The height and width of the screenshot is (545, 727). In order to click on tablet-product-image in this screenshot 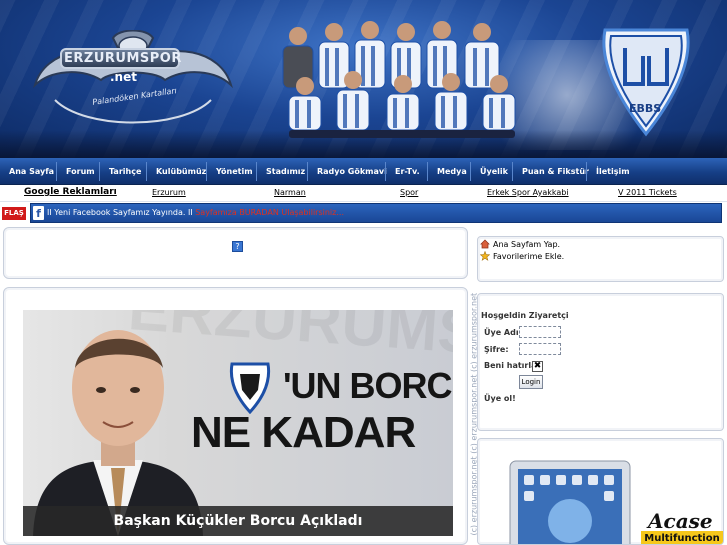, I will do `click(570, 502)`.